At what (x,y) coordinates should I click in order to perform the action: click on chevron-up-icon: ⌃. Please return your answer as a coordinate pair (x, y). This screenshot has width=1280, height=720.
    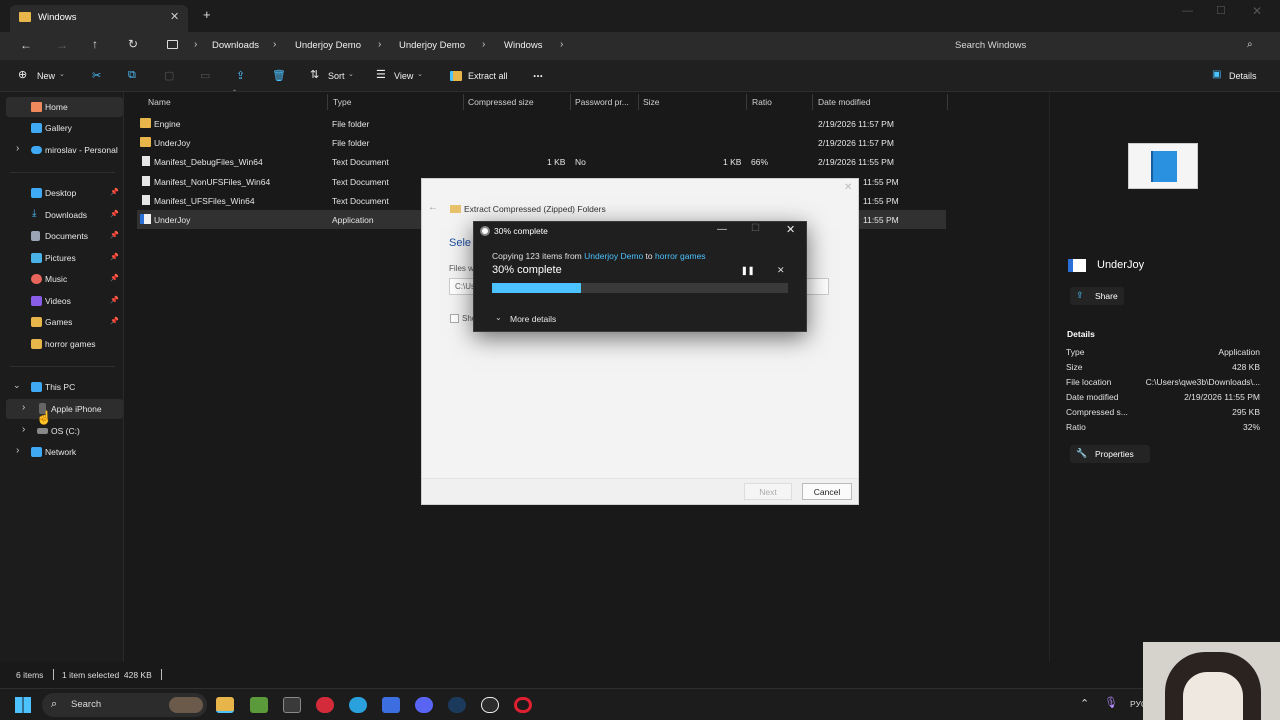
    Looking at the image, I should click on (1084, 703).